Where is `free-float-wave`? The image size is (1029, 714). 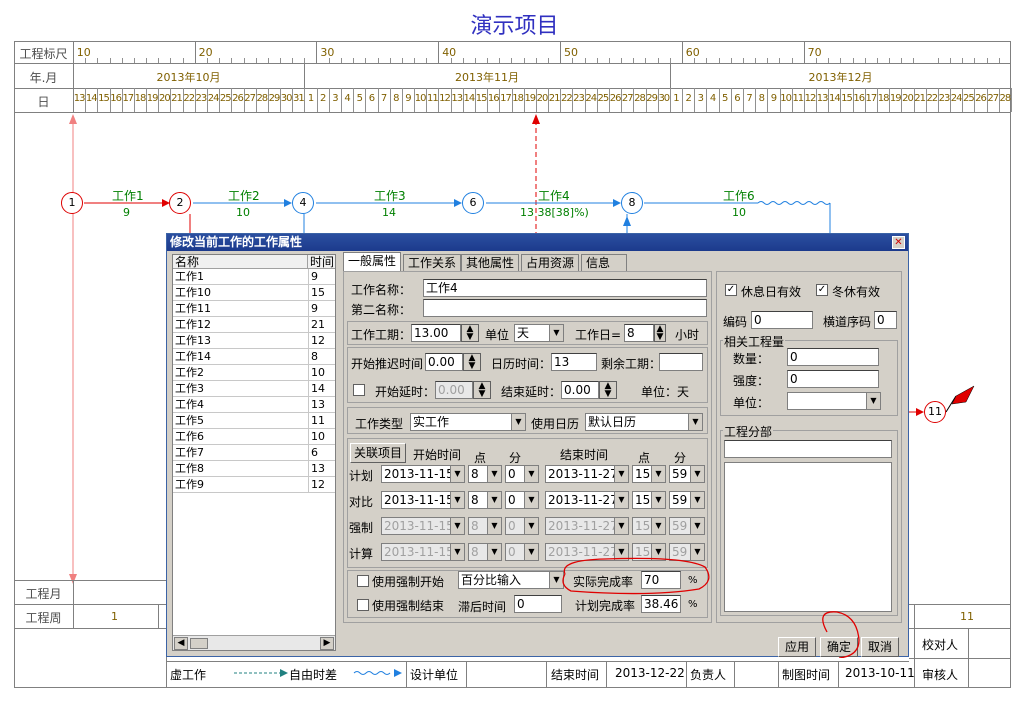 free-float-wave is located at coordinates (794, 203).